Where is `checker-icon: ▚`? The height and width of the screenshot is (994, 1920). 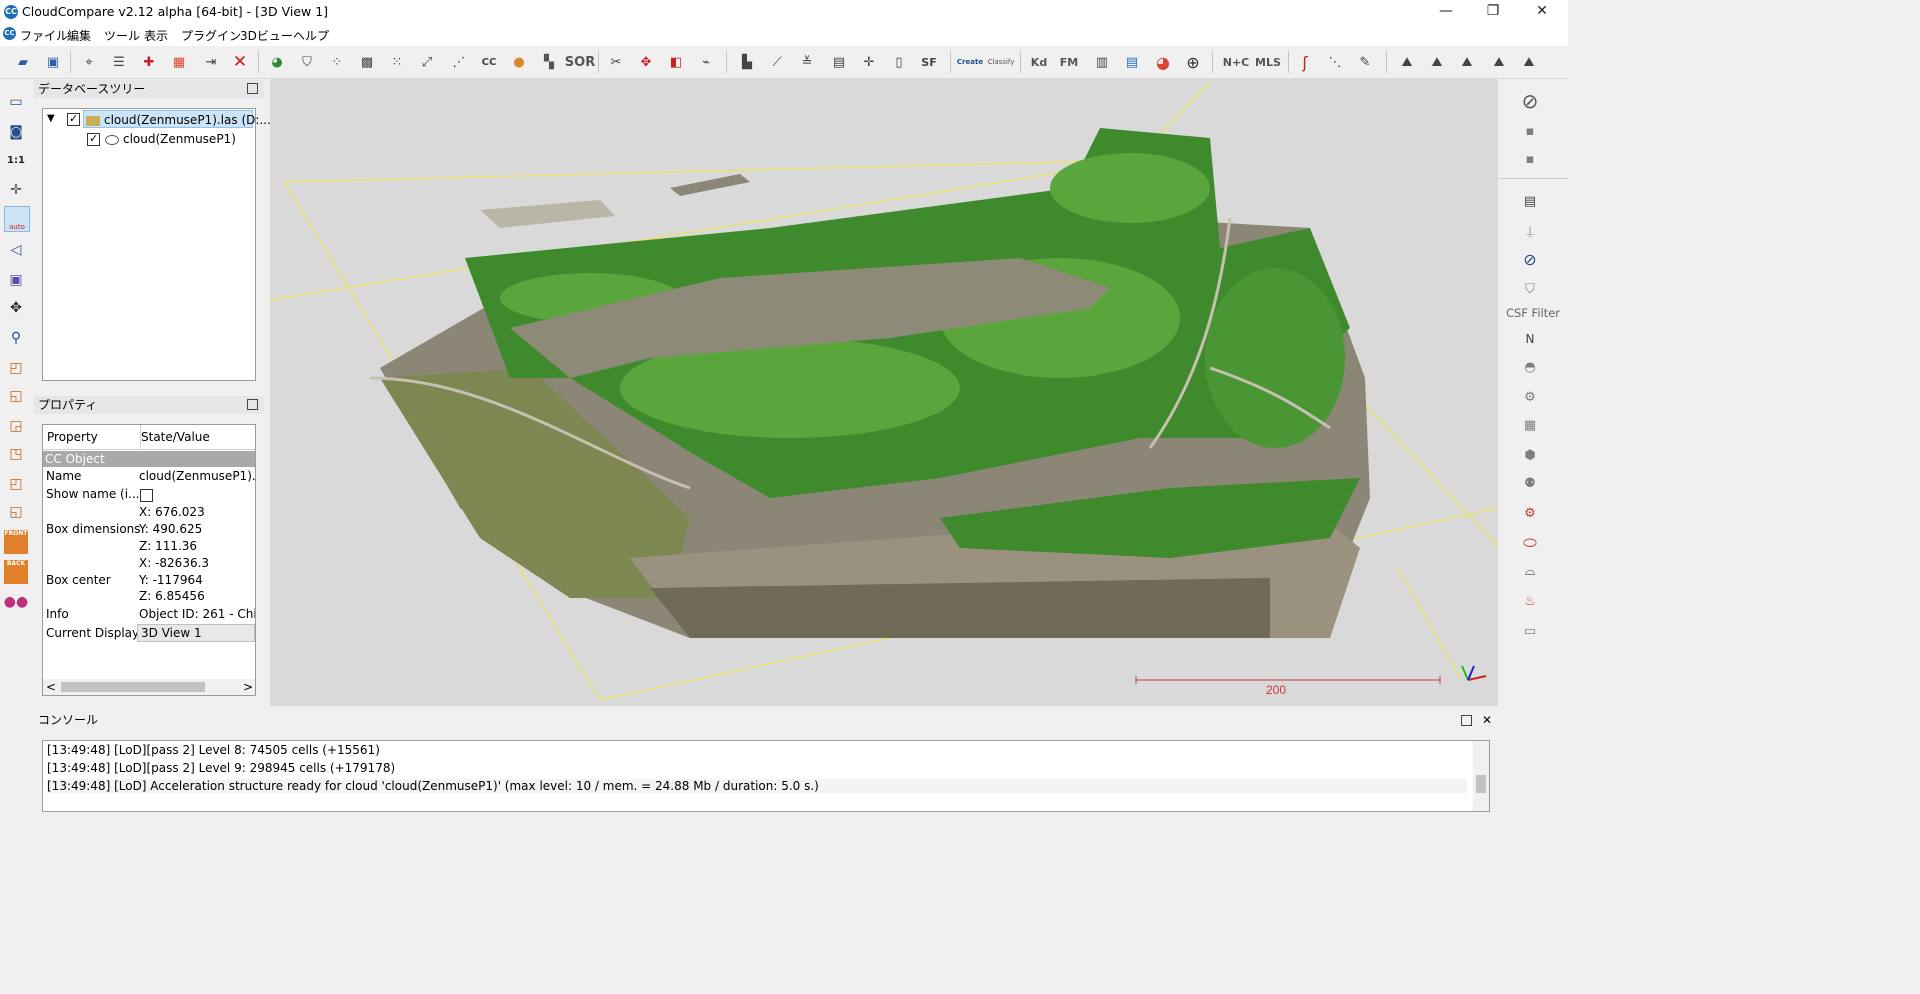
checker-icon: ▚ is located at coordinates (549, 62).